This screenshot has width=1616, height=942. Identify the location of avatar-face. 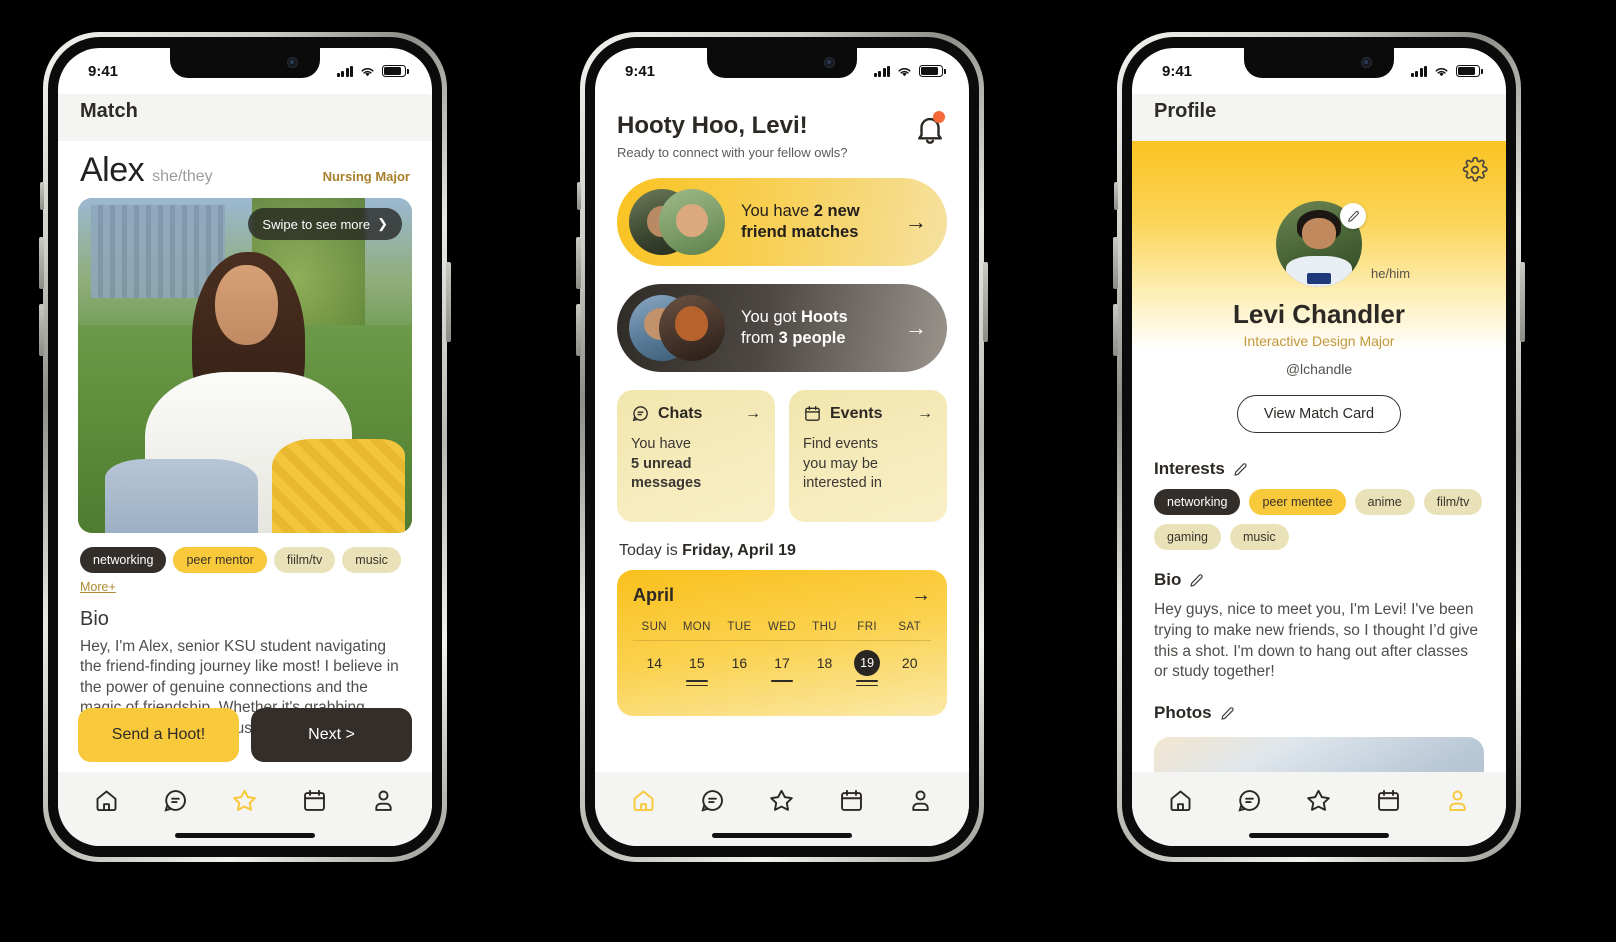
(1319, 234).